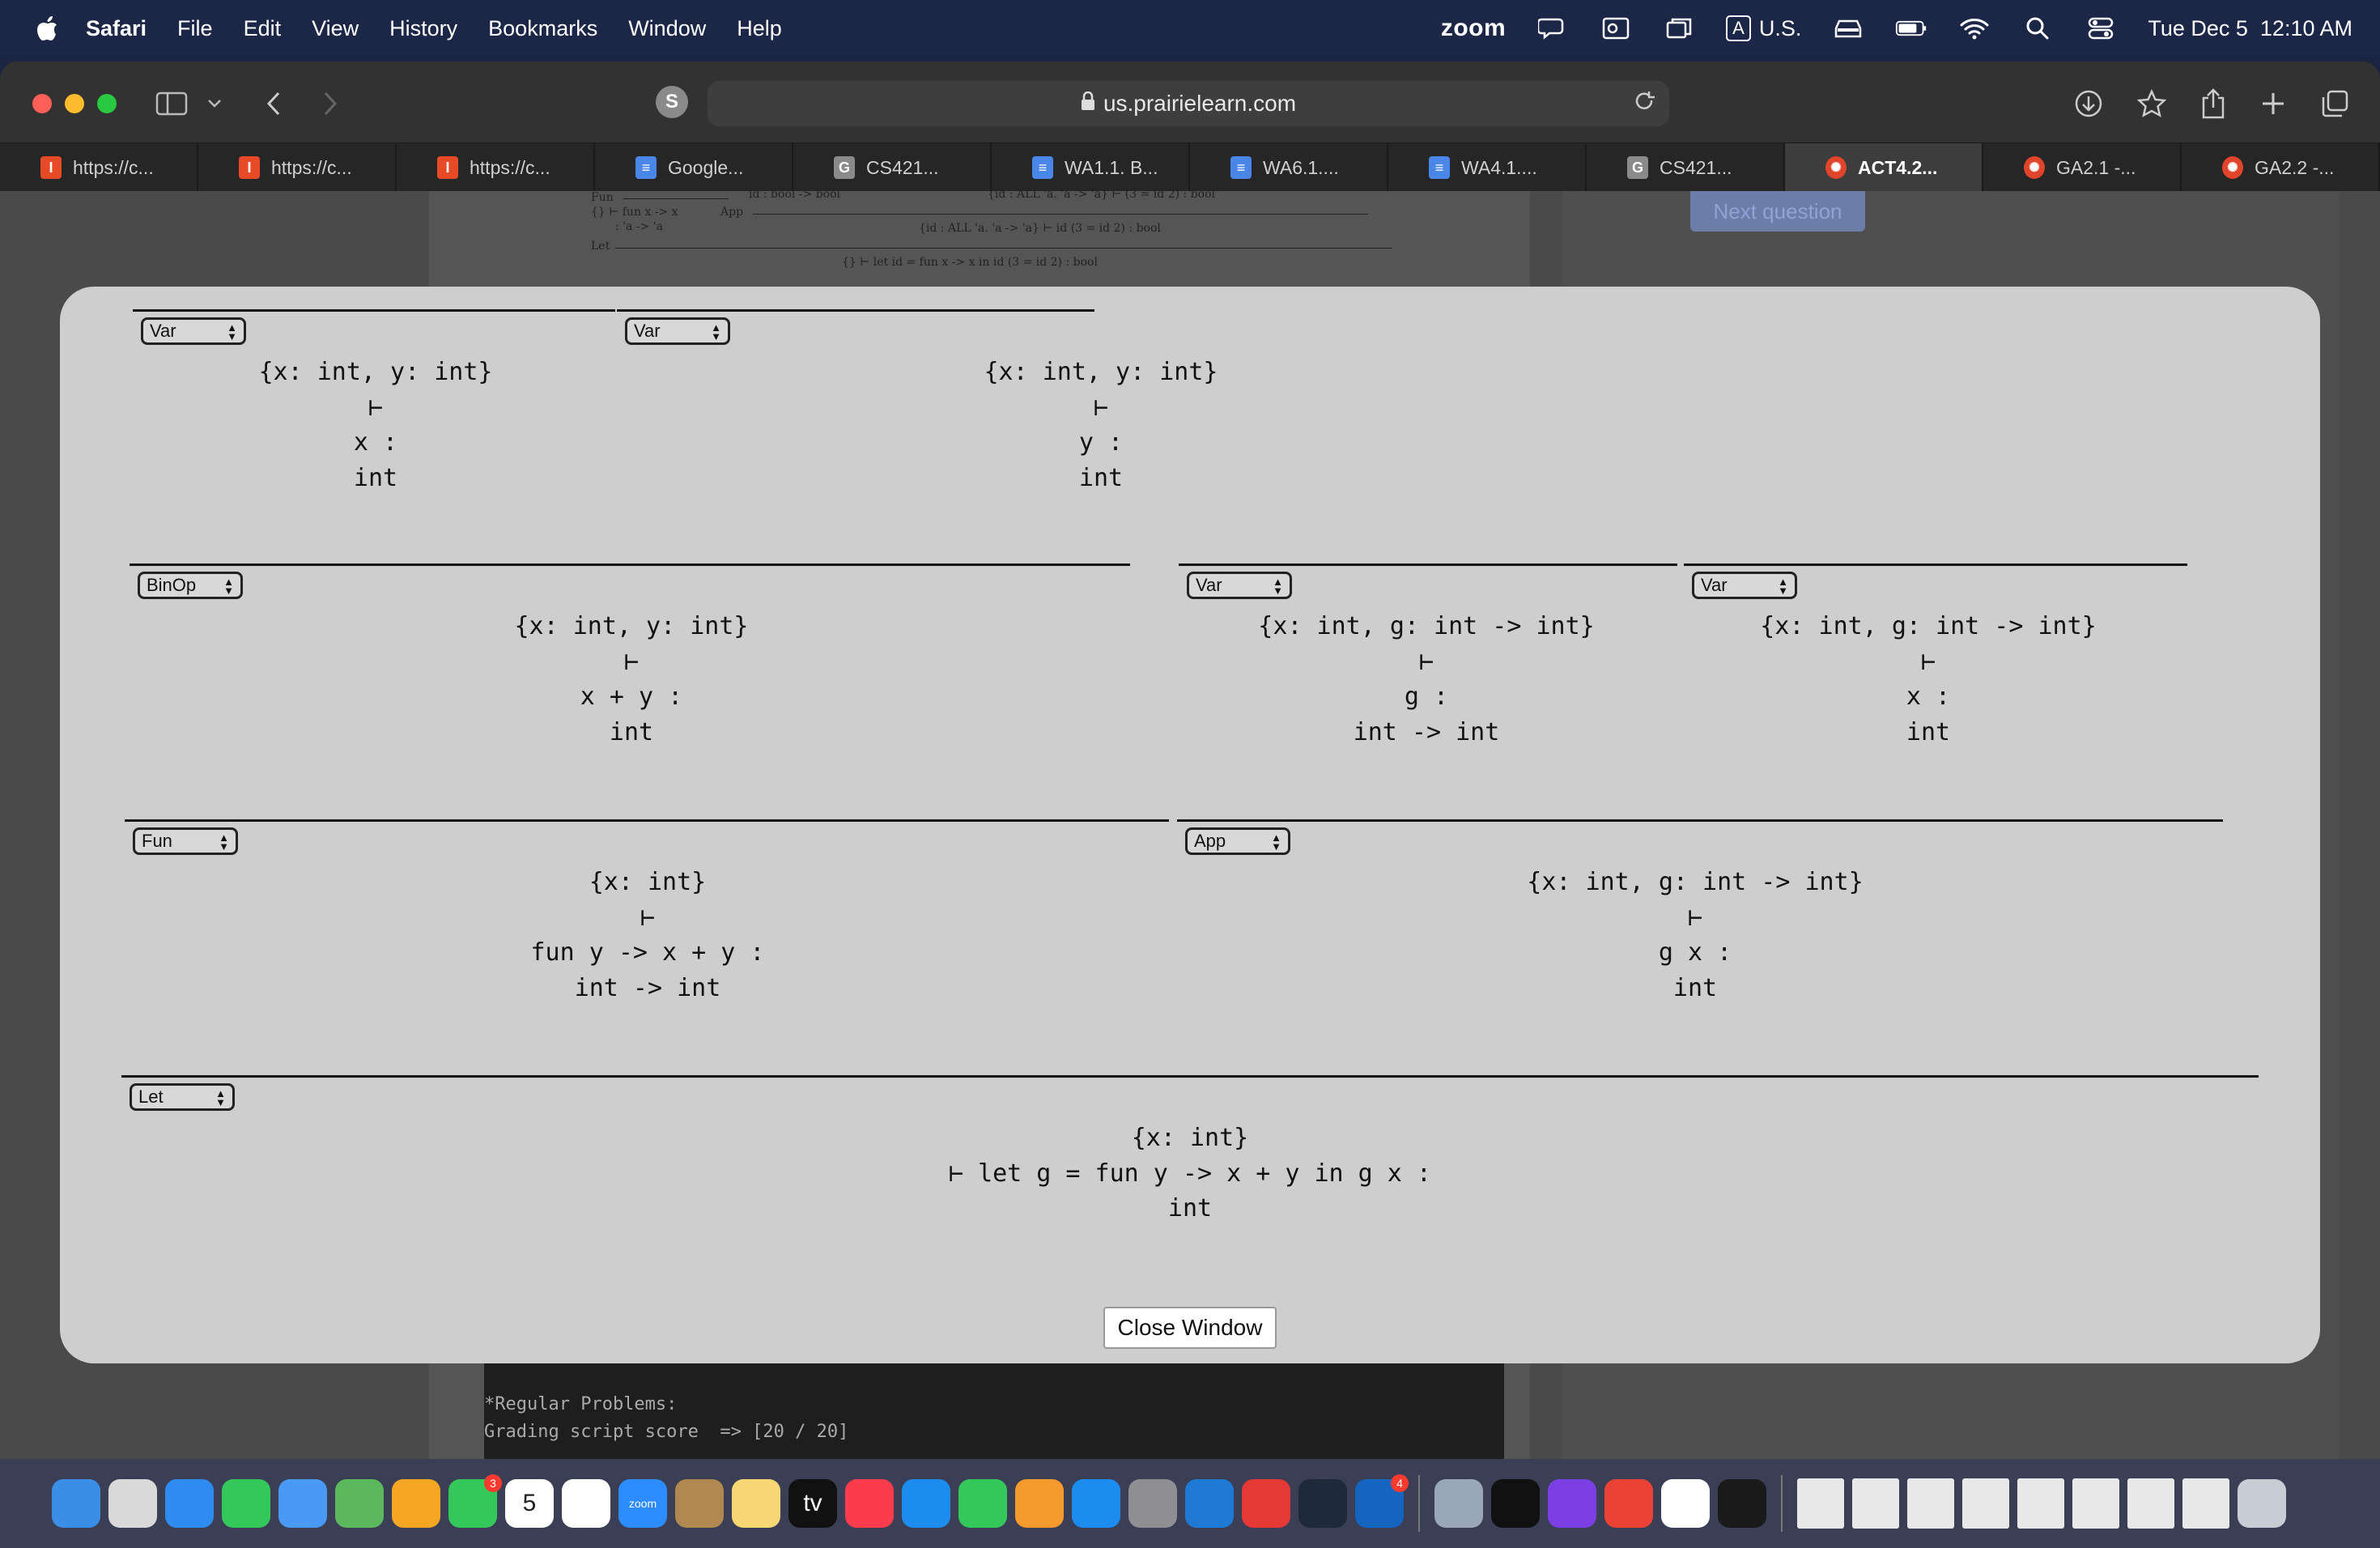 The image size is (2380, 1548). What do you see at coordinates (172, 104) in the screenshot?
I see `sidebar-toggle-icon` at bounding box center [172, 104].